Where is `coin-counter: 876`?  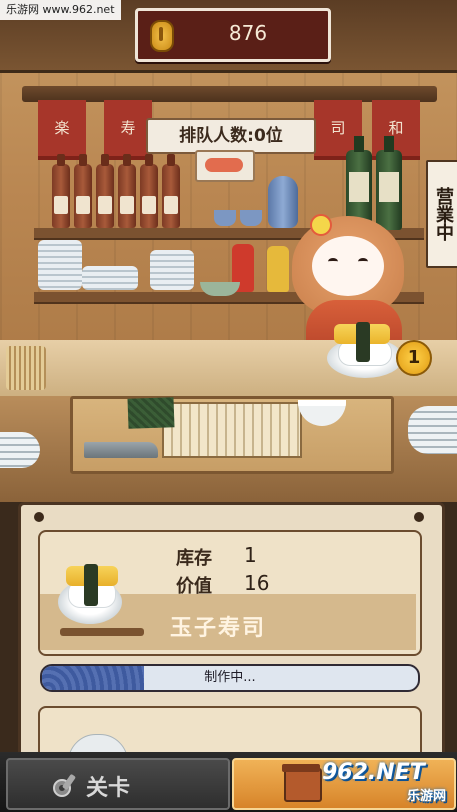
coin-counter: 876 is located at coordinates (233, 35).